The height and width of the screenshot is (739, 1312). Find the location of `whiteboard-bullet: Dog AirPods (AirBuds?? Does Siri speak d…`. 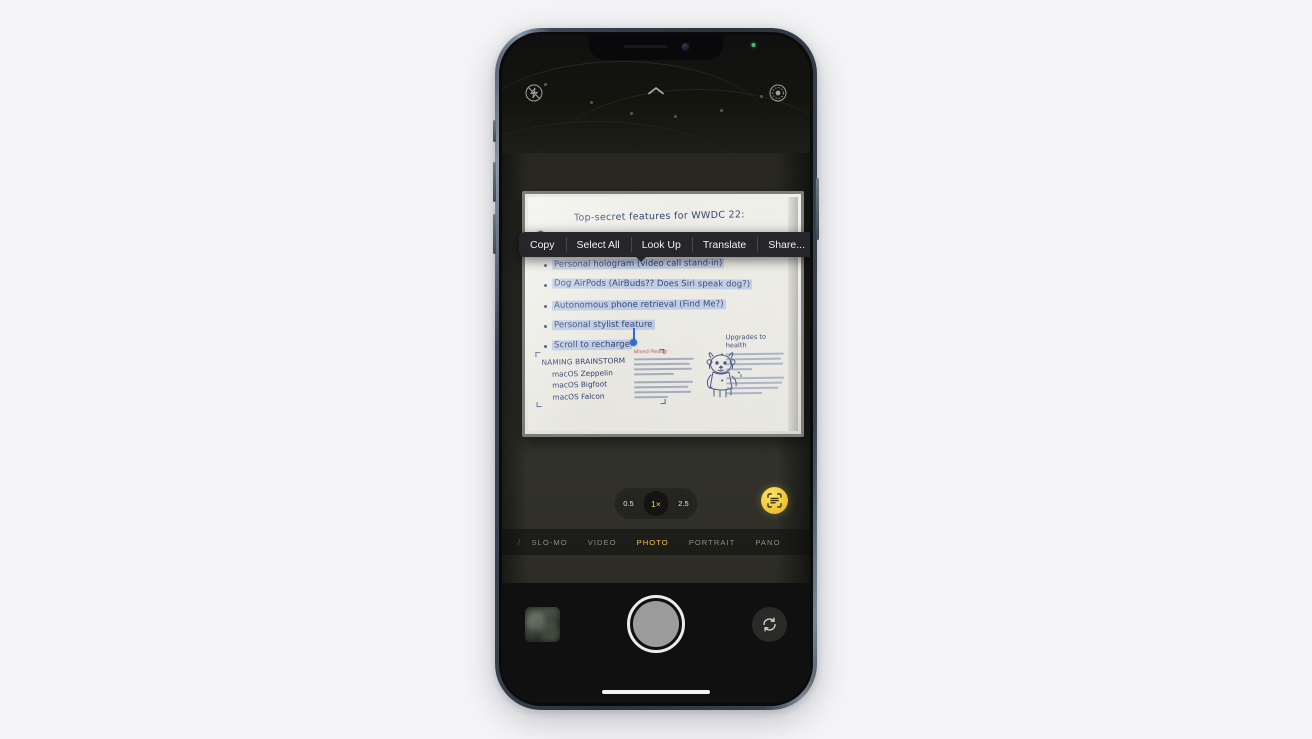

whiteboard-bullet: Dog AirPods (AirBuds?? Does Siri speak d… is located at coordinates (665, 284).